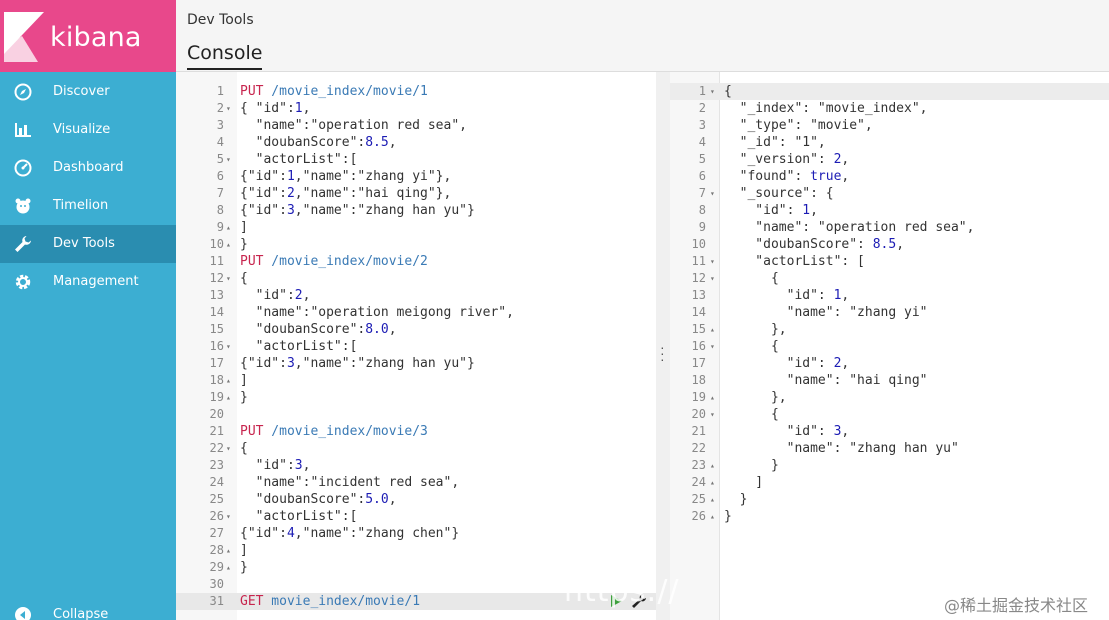  Describe the element at coordinates (889, 295) in the screenshot. I see `code-line: 13 "id": 1,` at that location.